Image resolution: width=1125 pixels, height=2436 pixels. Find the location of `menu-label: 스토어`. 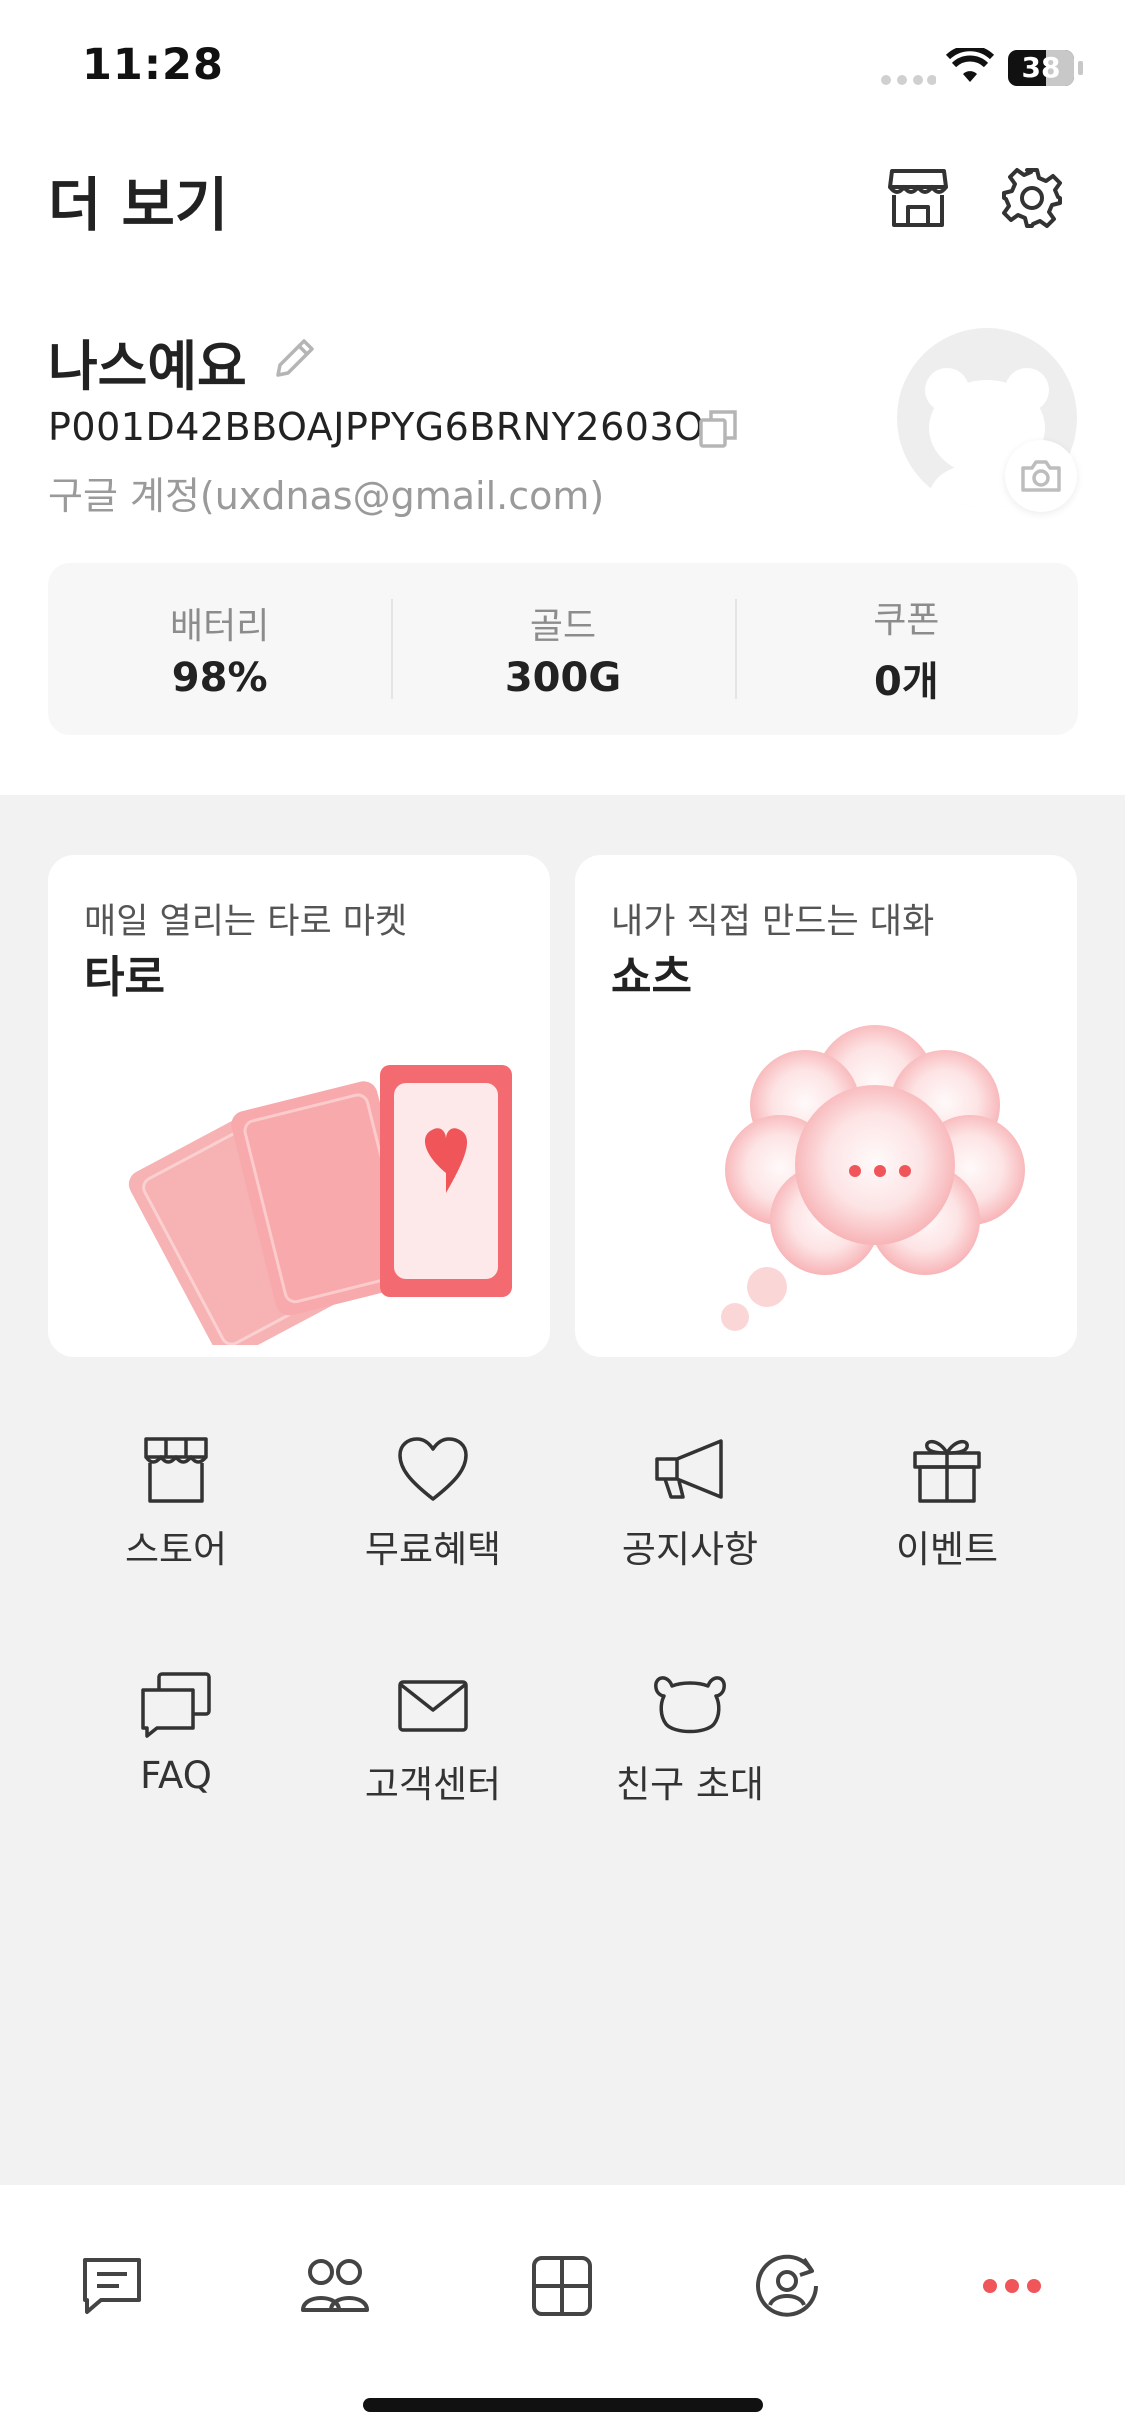

menu-label: 스토어 is located at coordinates (176, 1549).